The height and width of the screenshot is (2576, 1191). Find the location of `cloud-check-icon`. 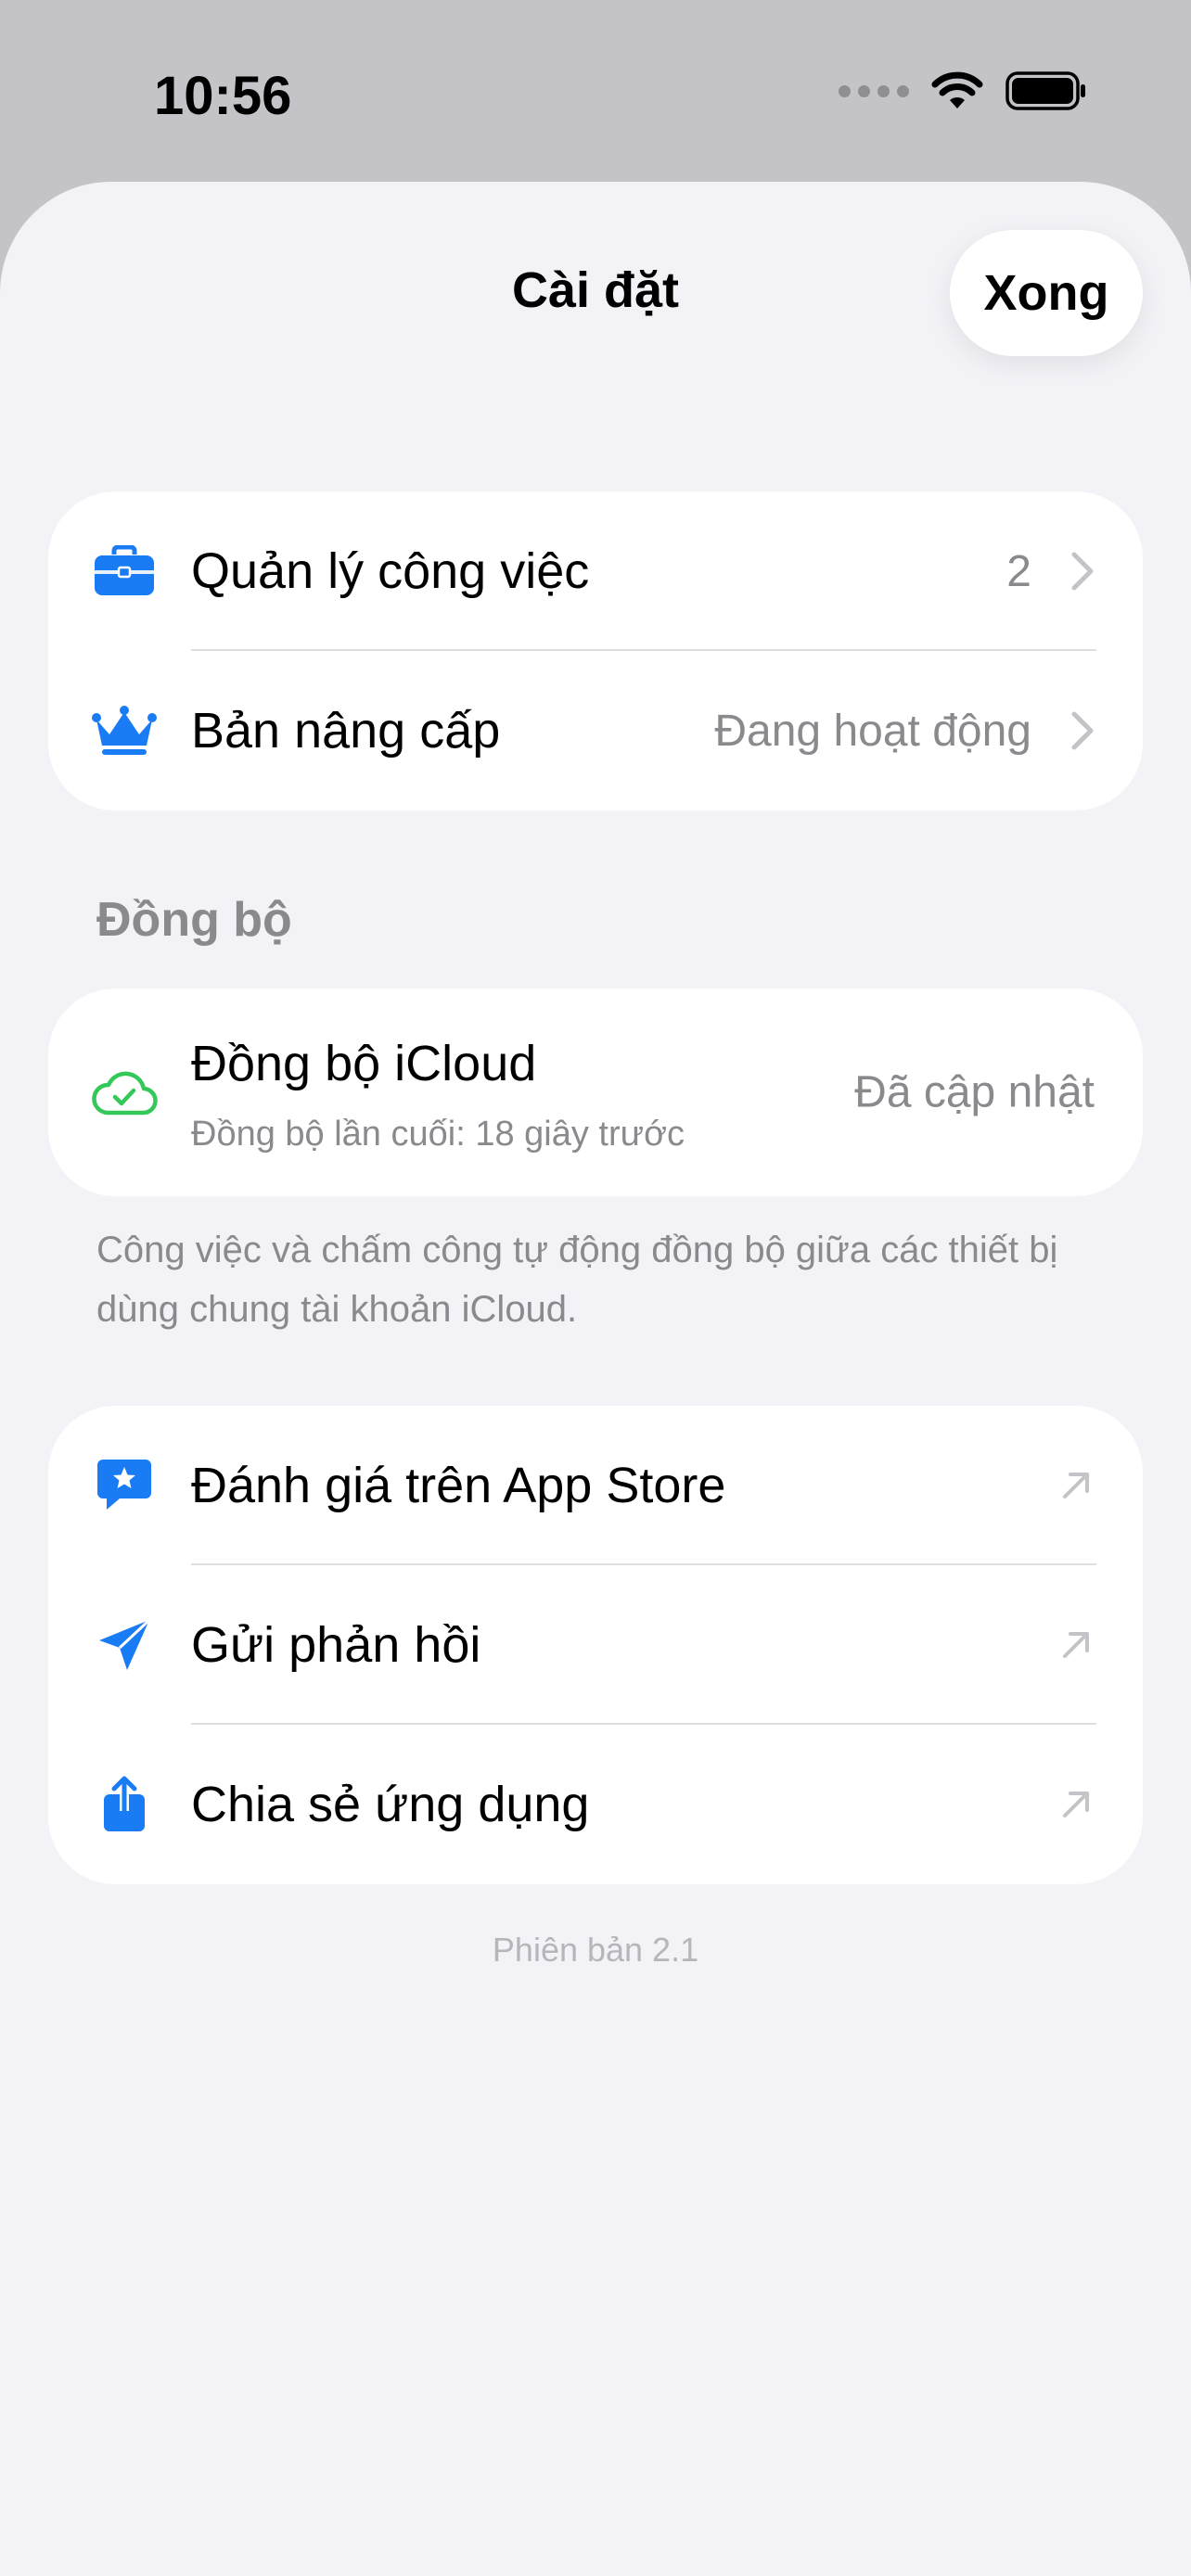

cloud-check-icon is located at coordinates (124, 1092).